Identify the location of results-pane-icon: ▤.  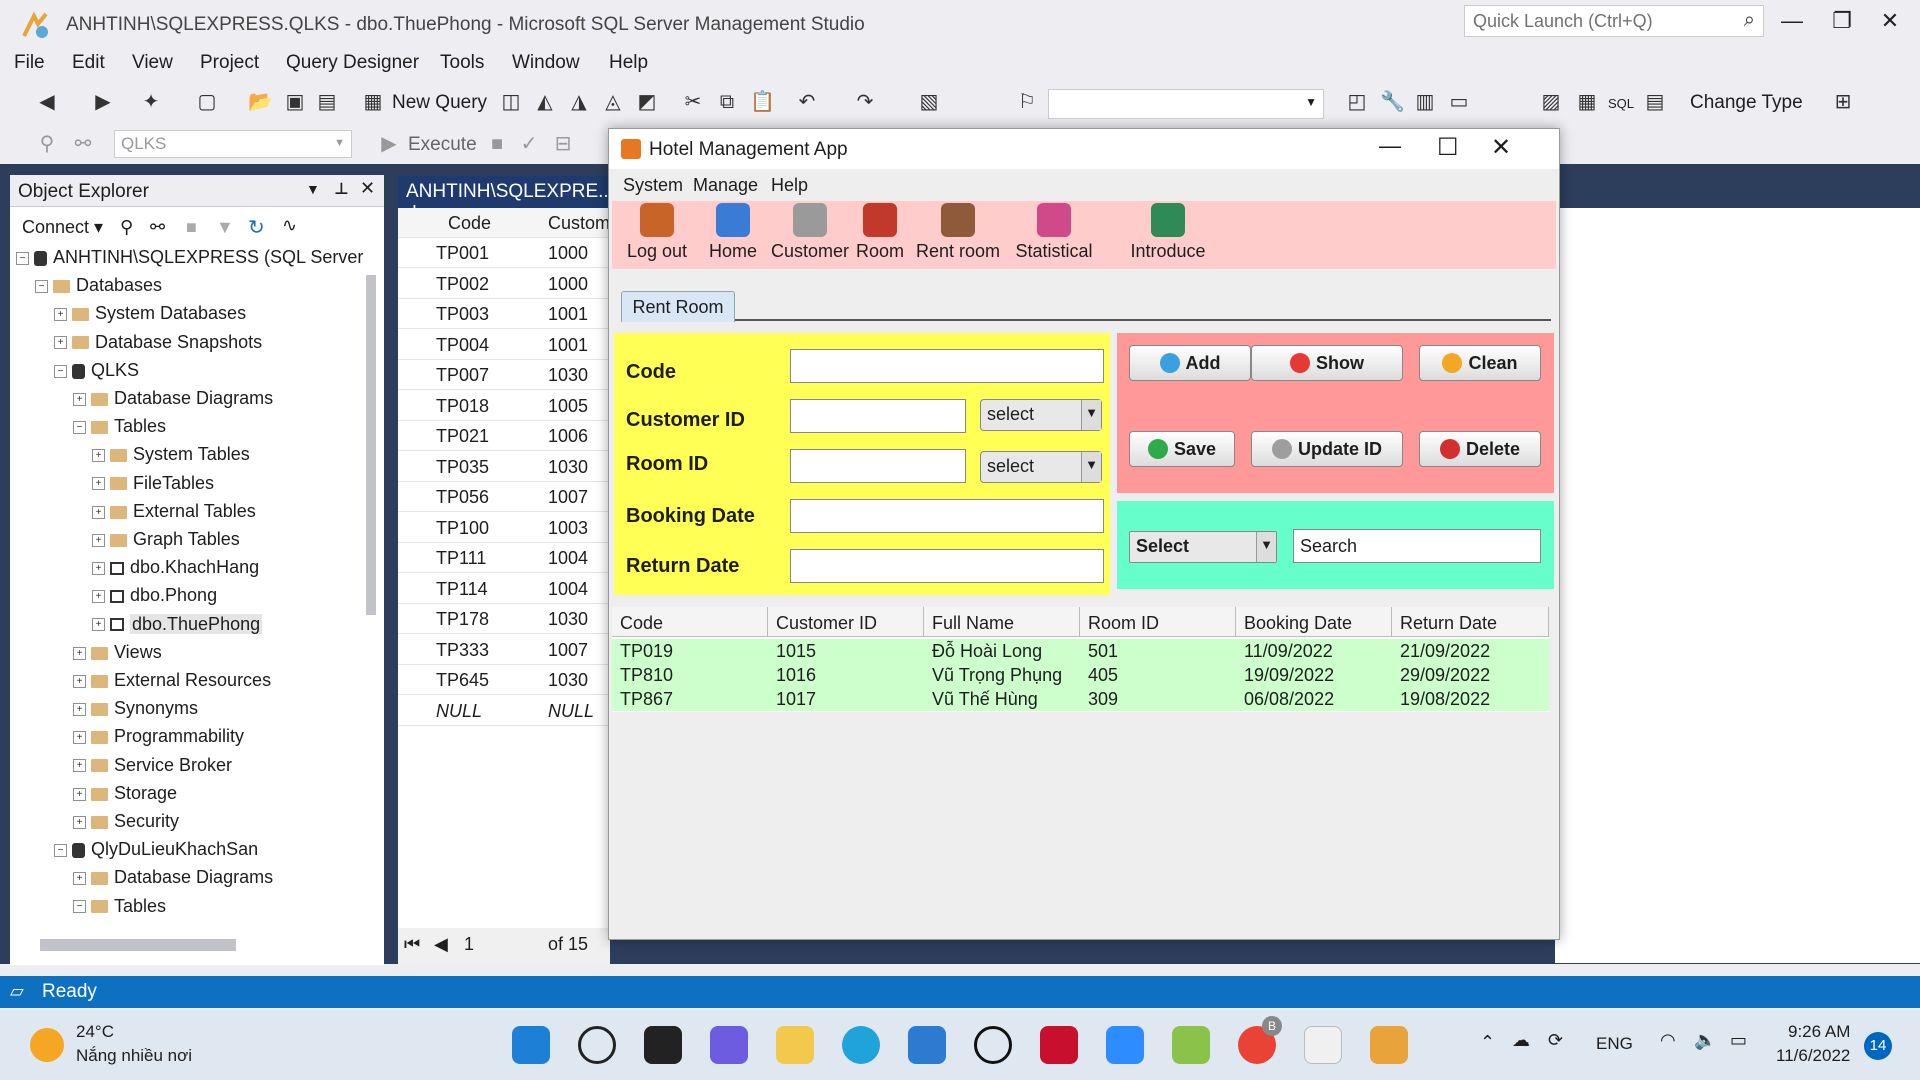
(1655, 102).